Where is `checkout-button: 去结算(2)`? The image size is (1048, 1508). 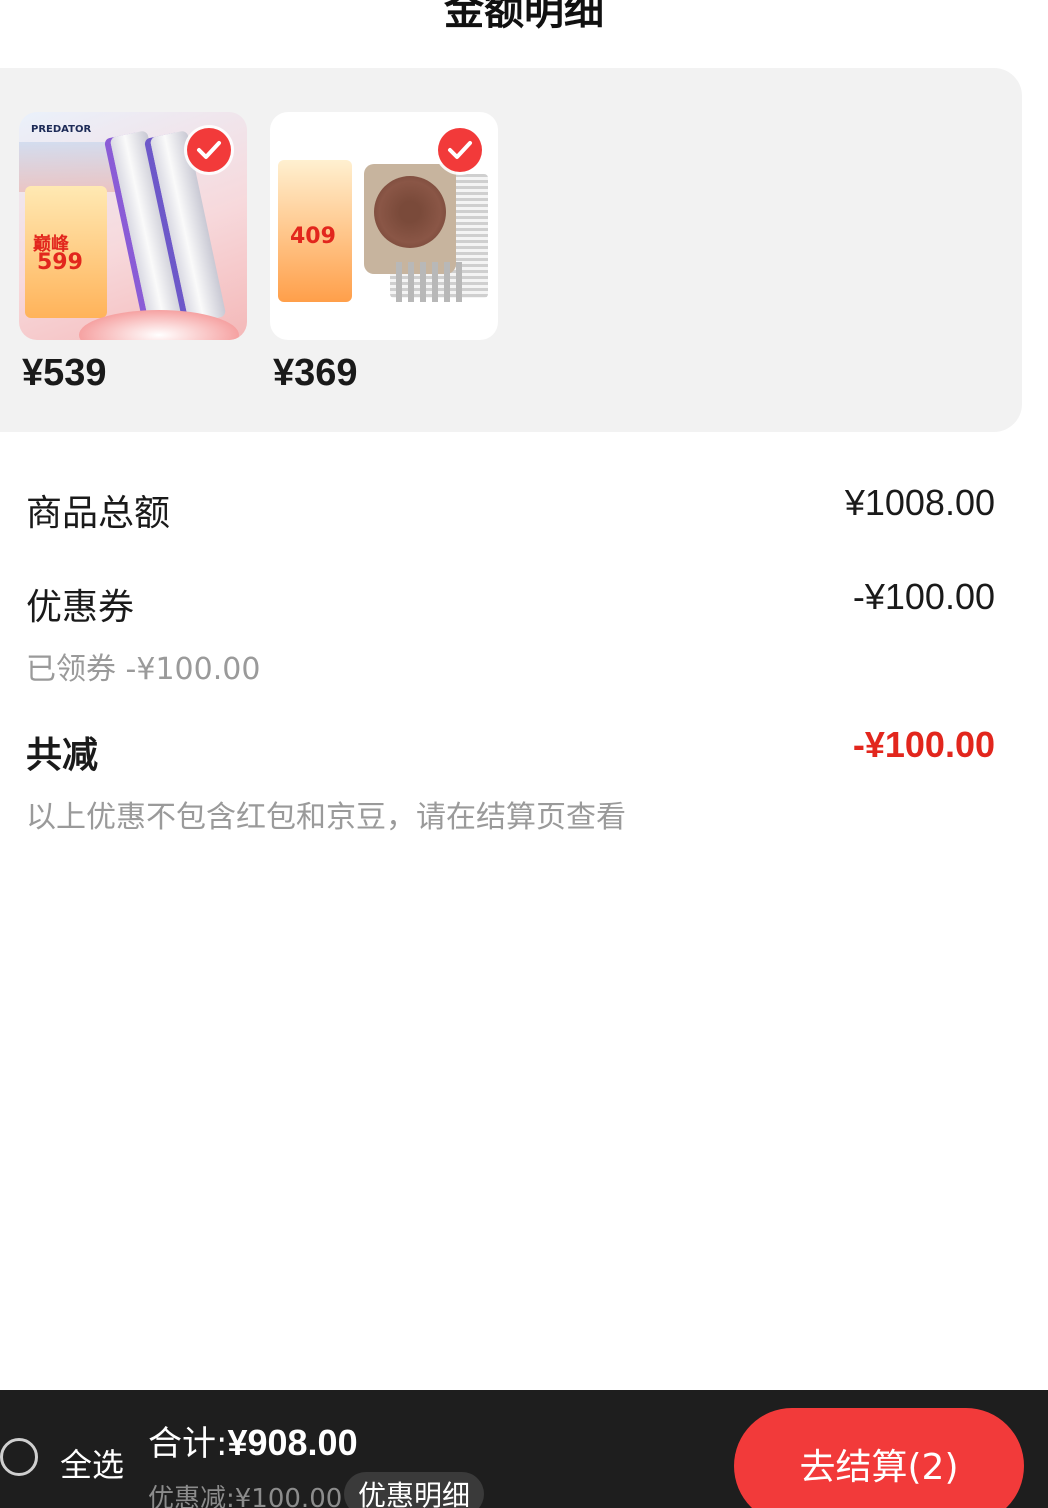
checkout-button: 去结算(2) is located at coordinates (879, 1458).